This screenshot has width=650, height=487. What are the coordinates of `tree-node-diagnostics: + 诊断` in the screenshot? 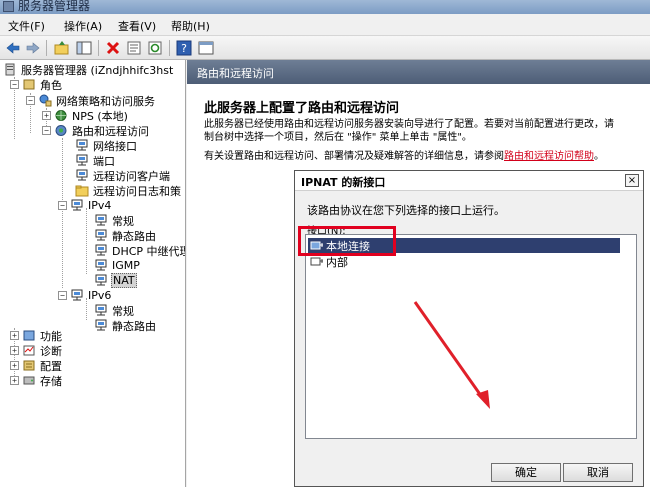 It's located at (36, 350).